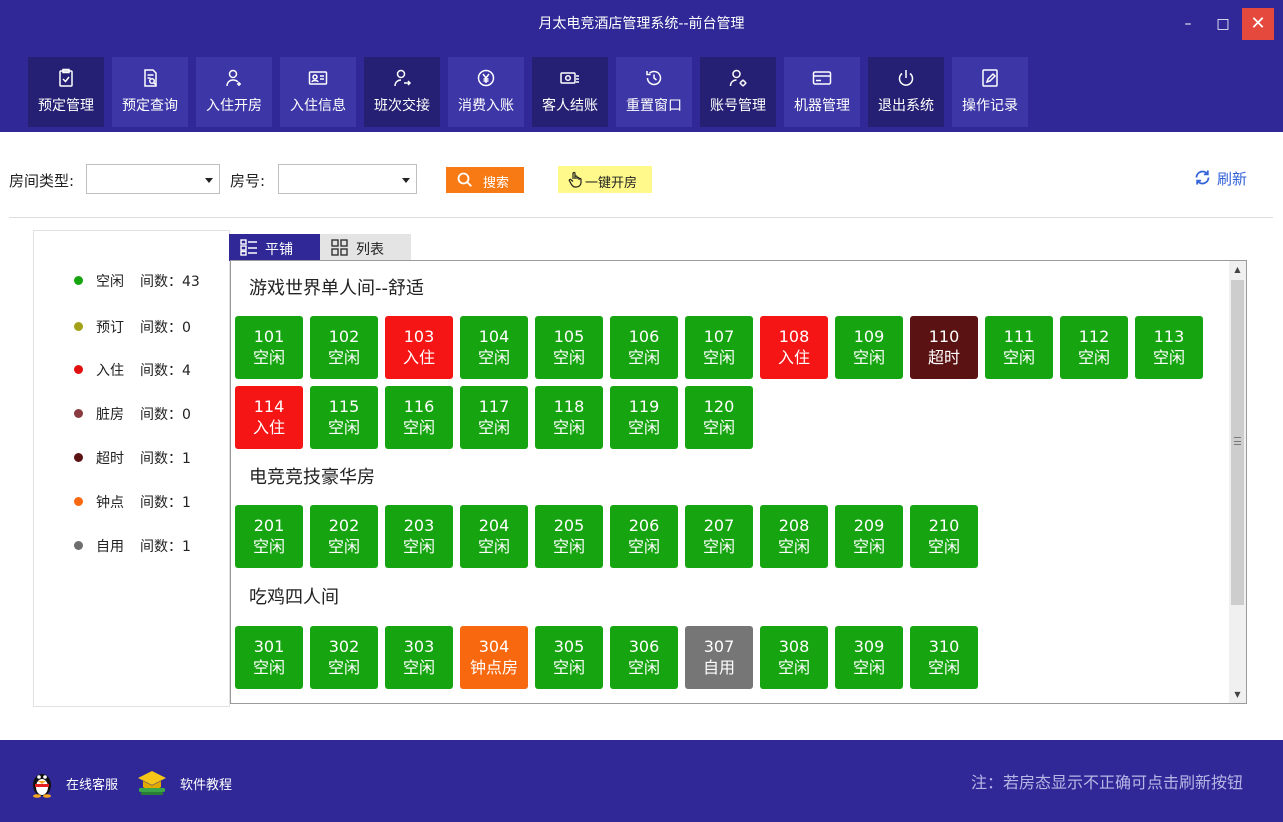 Image resolution: width=1283 pixels, height=822 pixels. What do you see at coordinates (347, 179) in the screenshot?
I see `room-no-select` at bounding box center [347, 179].